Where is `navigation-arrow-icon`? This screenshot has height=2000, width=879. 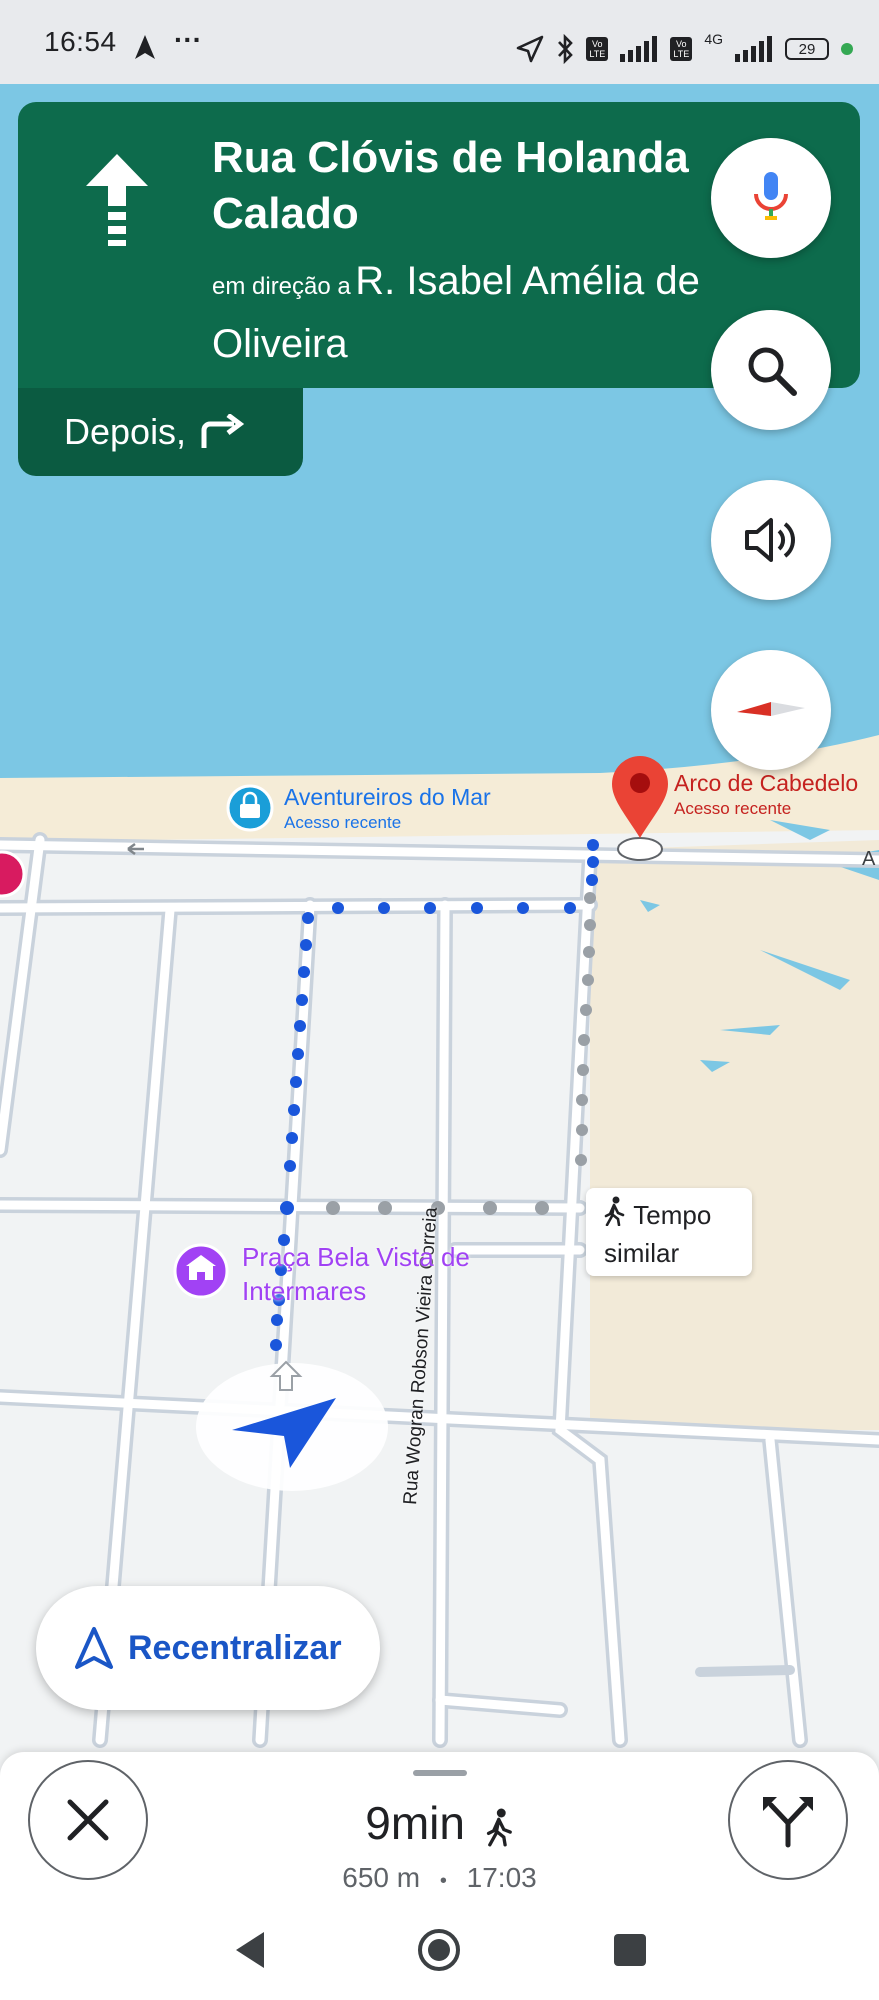
navigation-arrow-icon is located at coordinates (94, 1648).